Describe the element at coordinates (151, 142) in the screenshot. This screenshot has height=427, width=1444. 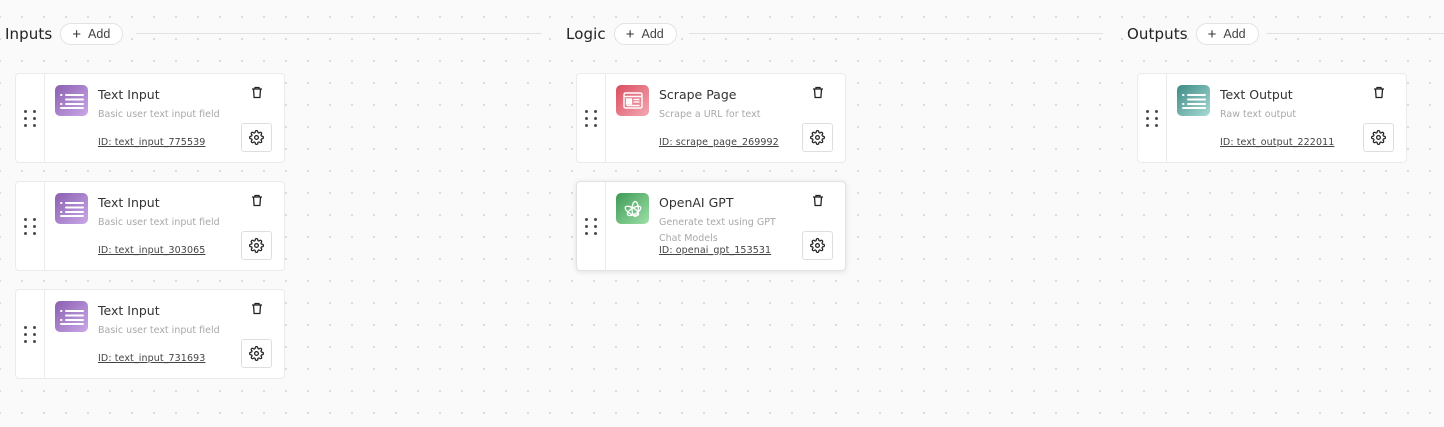
I see `node-id-link: ID: text_input_775539` at that location.